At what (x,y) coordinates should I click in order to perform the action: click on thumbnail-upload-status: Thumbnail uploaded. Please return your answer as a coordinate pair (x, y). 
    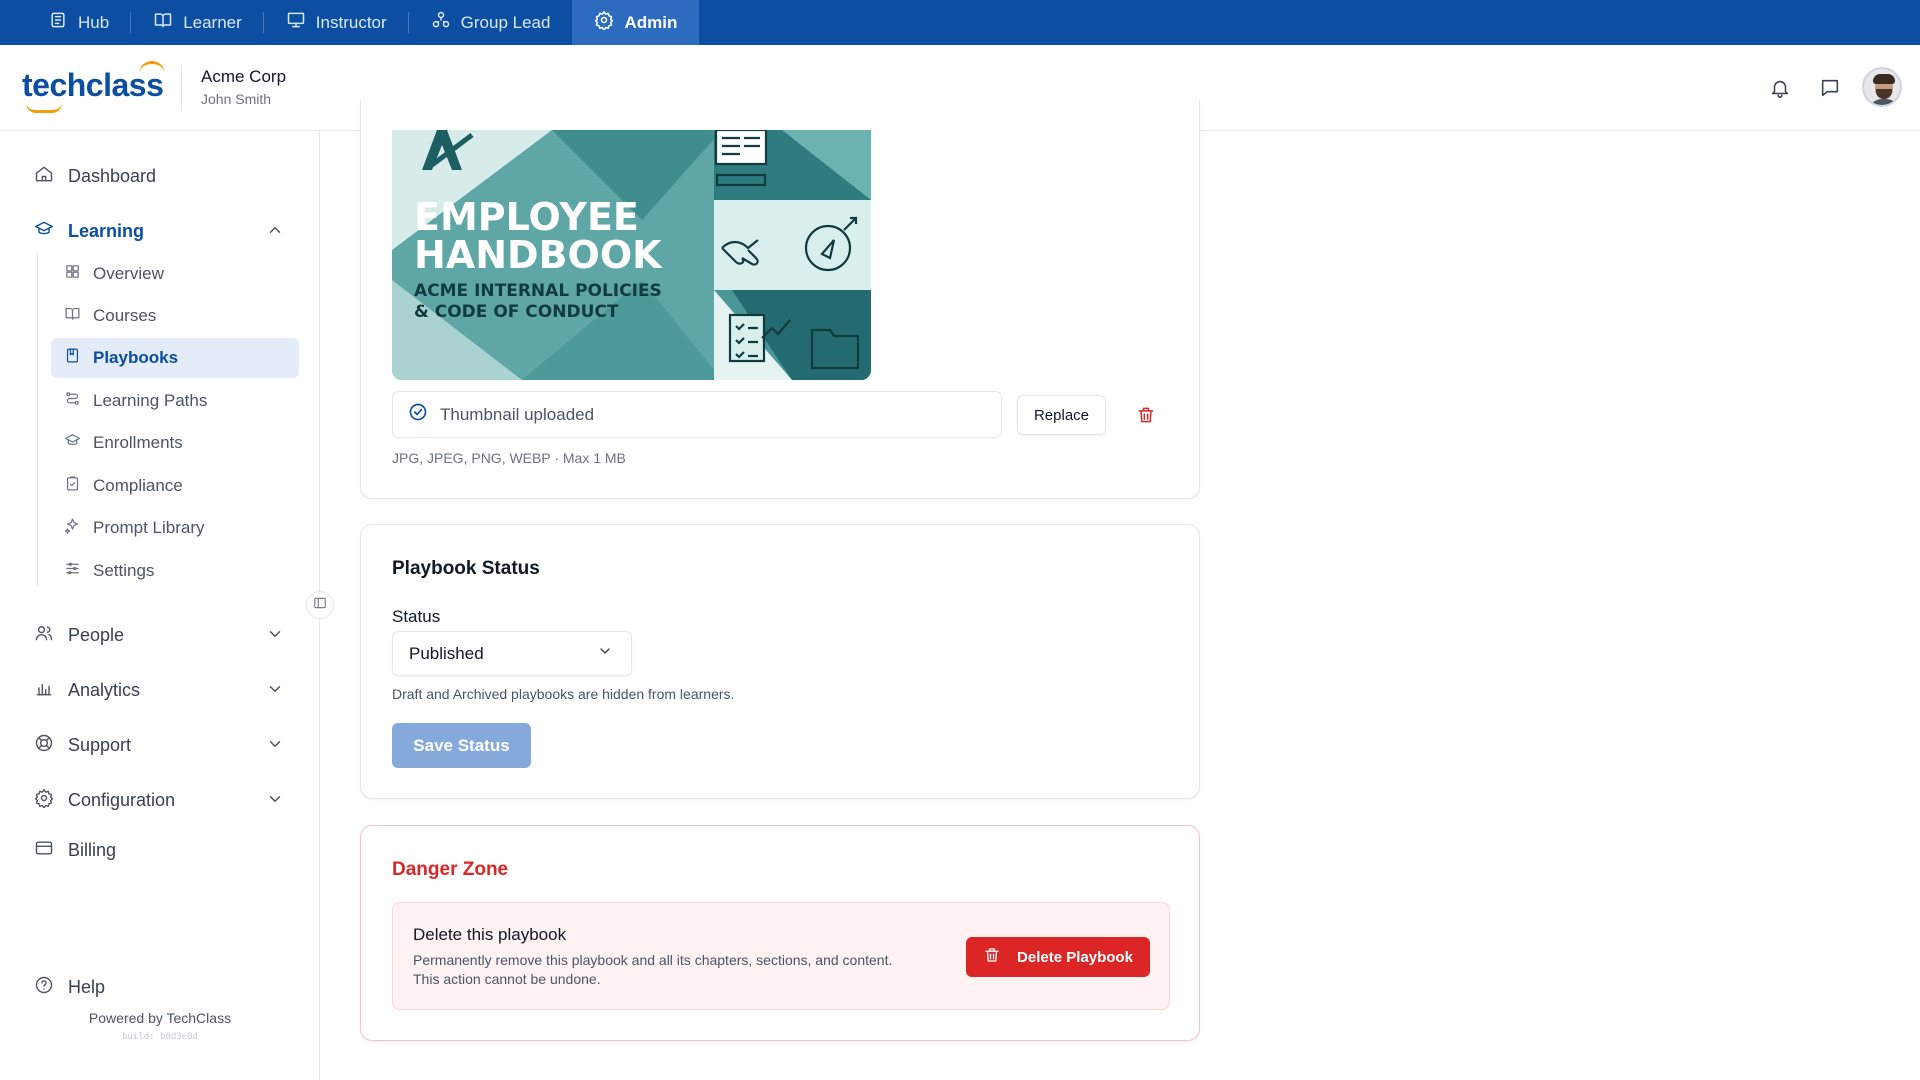
    Looking at the image, I should click on (697, 414).